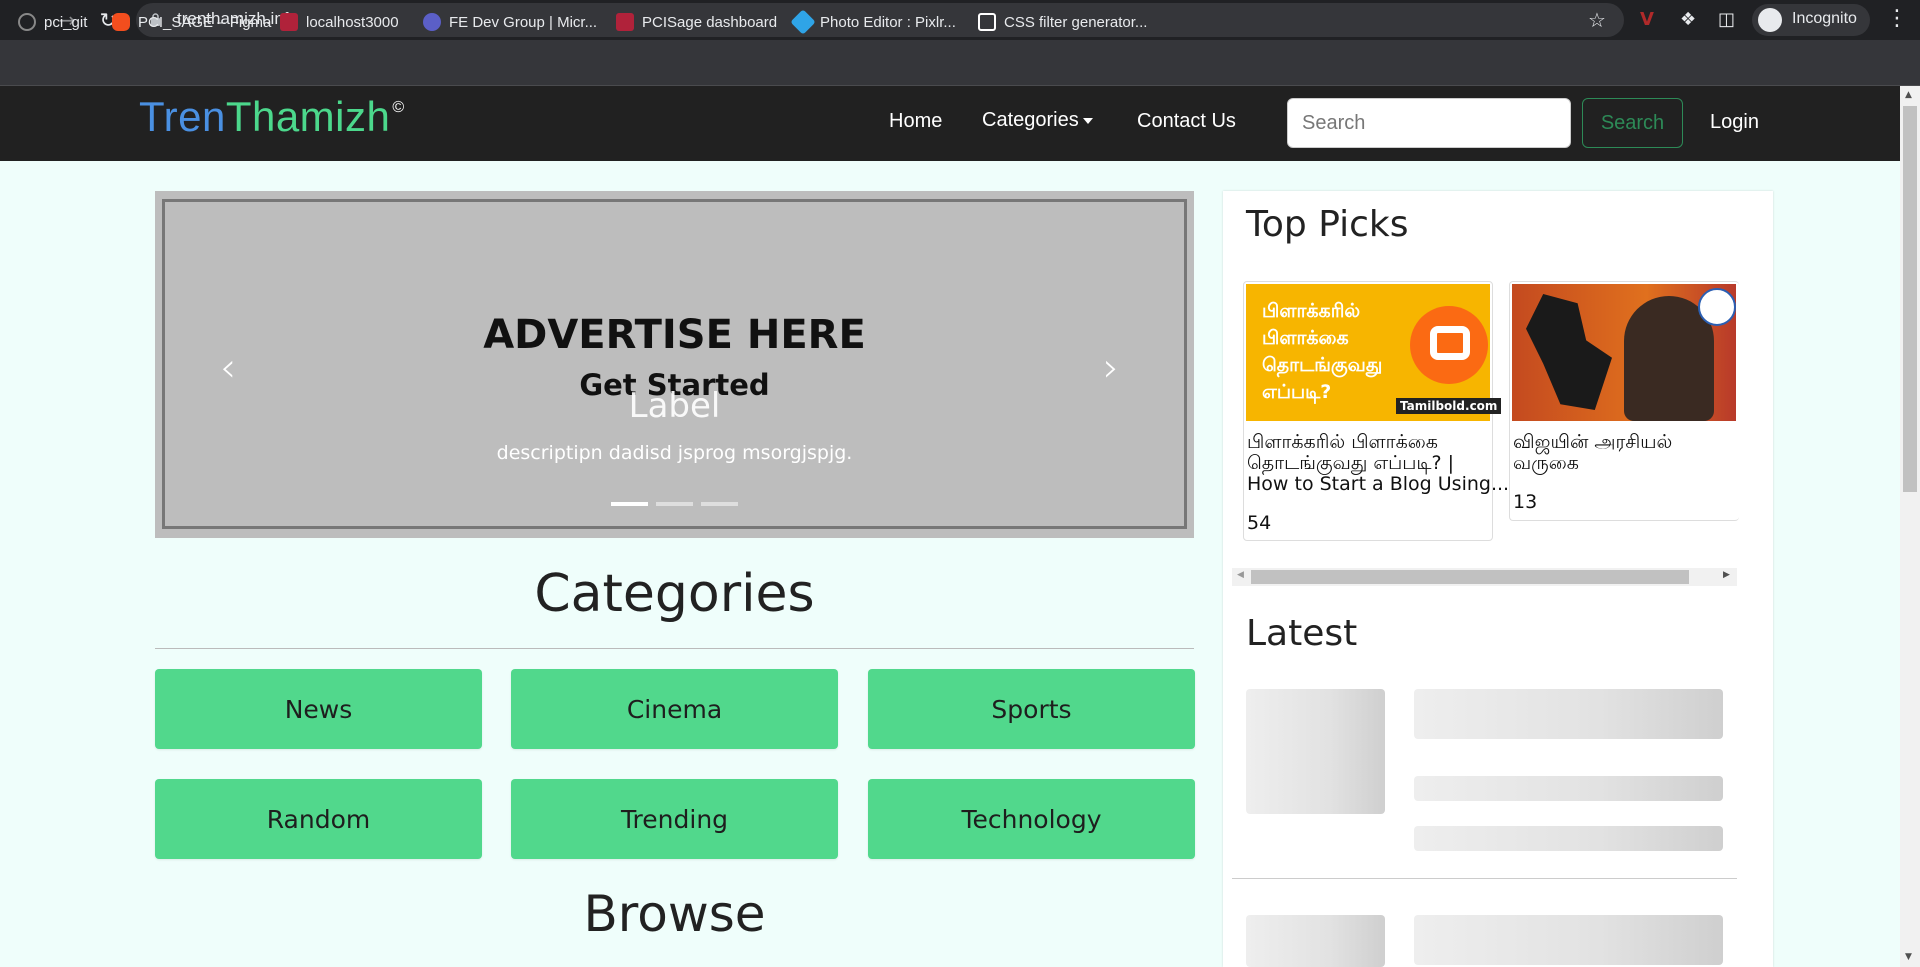 This screenshot has width=1920, height=967. I want to click on menu-kebab-icon: ⋮, so click(1897, 18).